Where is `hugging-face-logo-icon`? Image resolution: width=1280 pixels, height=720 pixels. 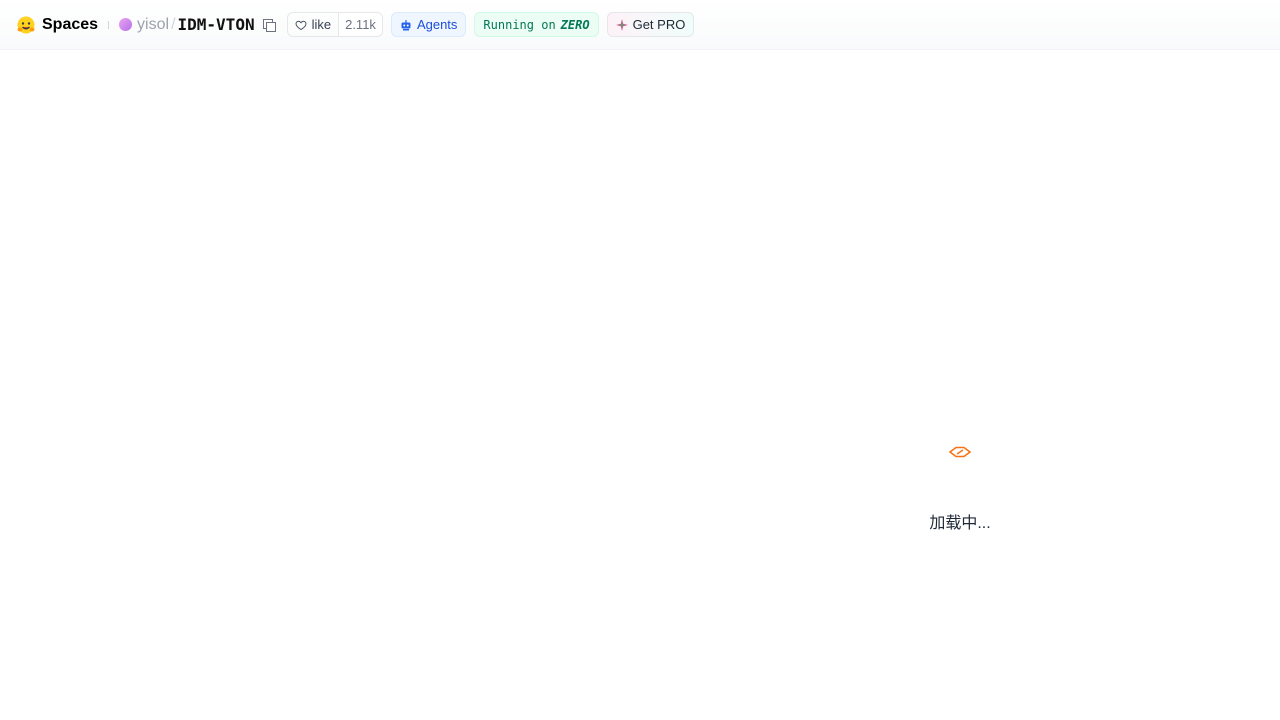
hugging-face-logo-icon is located at coordinates (26, 24).